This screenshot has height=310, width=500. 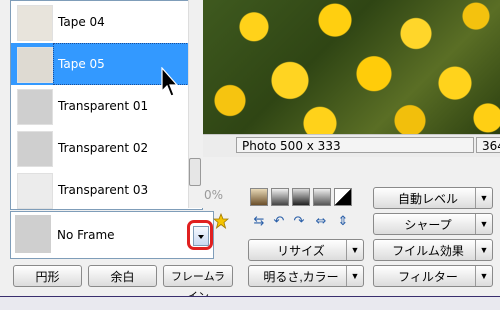 I want to click on auto-level-label: 自動レベル, so click(x=427, y=199).